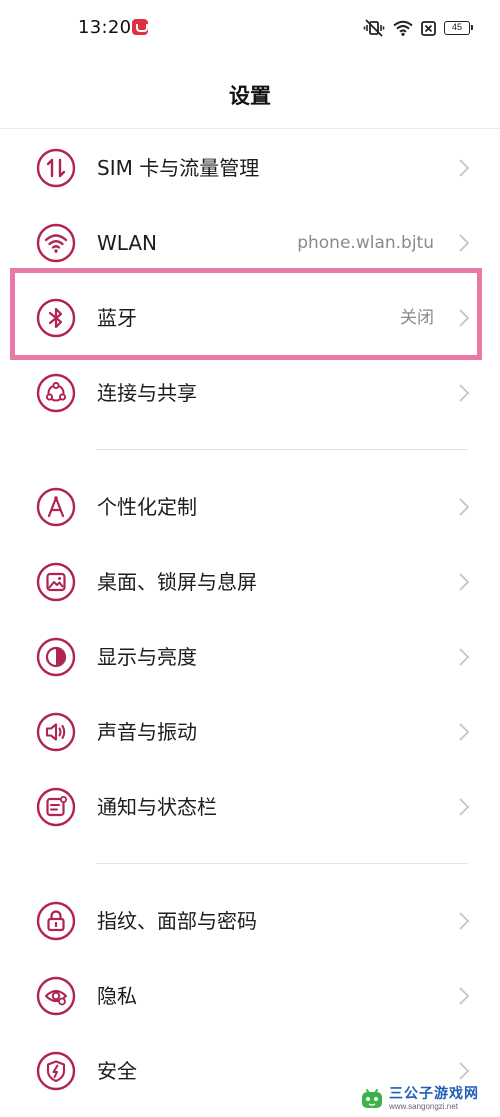 This screenshot has height=1117, width=500. Describe the element at coordinates (250, 657) in the screenshot. I see `settings-item-display-brightness: 显示与亮度` at that location.